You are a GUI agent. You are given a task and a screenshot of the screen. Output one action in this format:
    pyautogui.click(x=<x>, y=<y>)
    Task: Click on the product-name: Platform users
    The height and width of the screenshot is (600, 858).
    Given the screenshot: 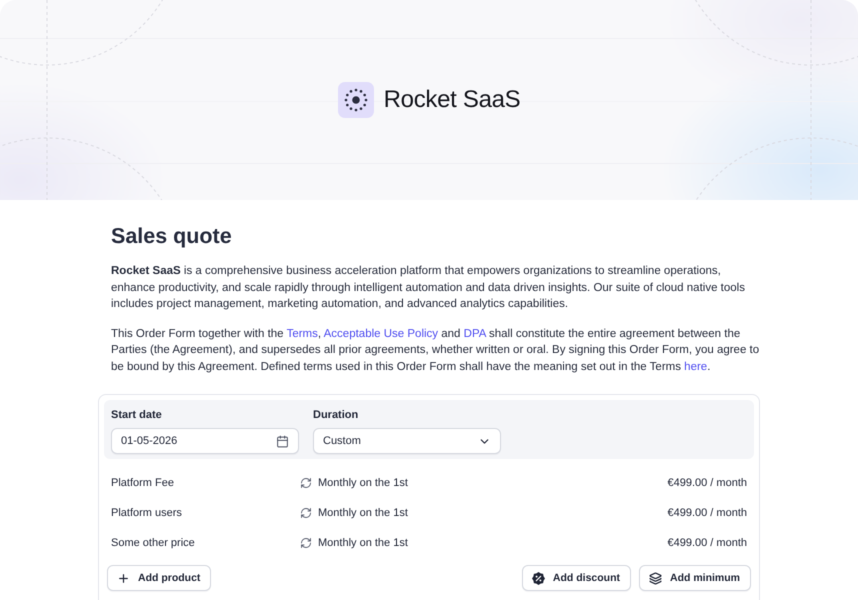 What is the action you would take?
    pyautogui.click(x=147, y=513)
    